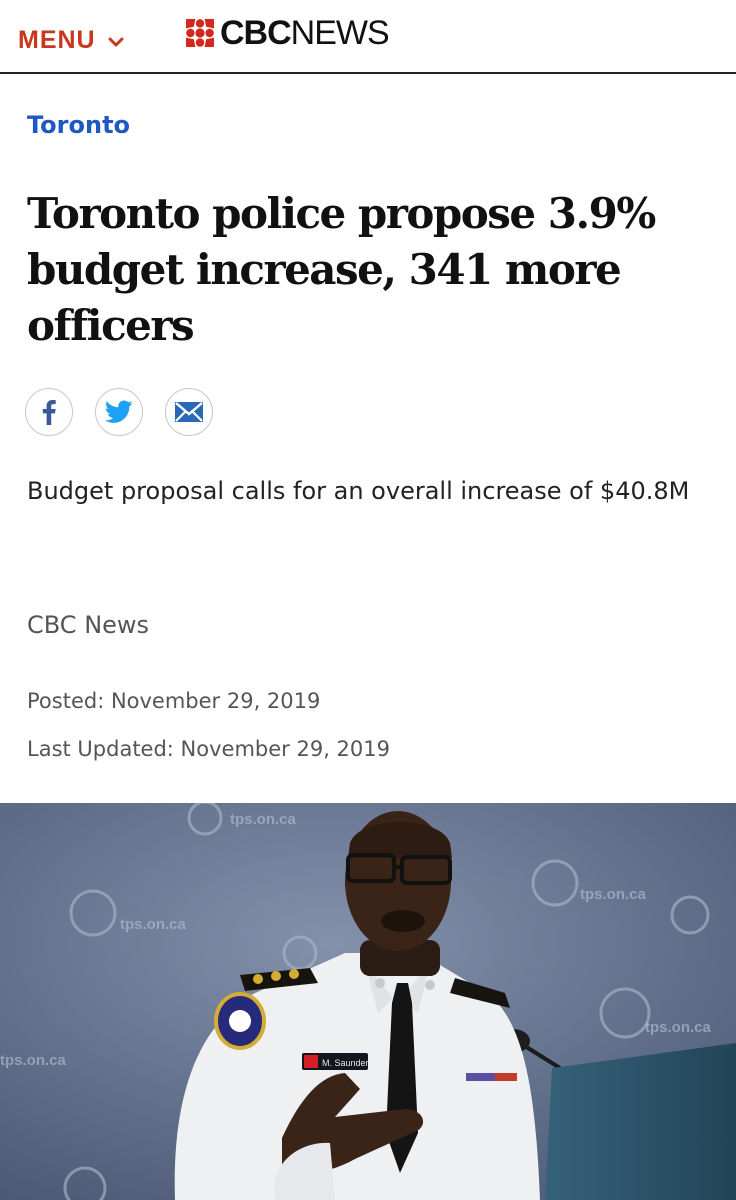 The height and width of the screenshot is (1200, 736). Describe the element at coordinates (78, 125) in the screenshot. I see `section-link-toronto: Toronto` at that location.